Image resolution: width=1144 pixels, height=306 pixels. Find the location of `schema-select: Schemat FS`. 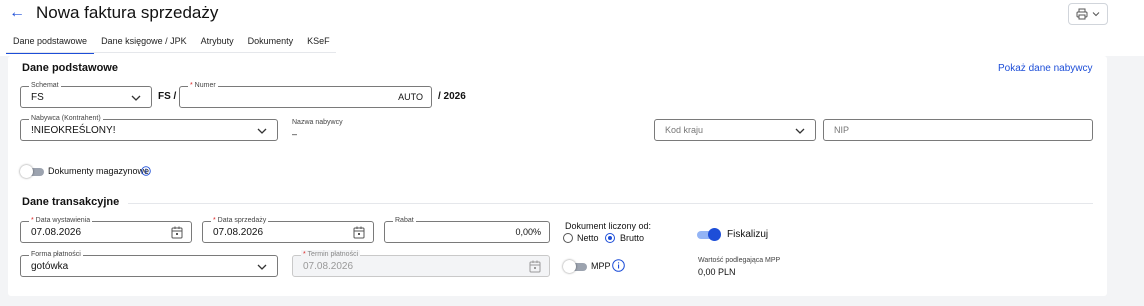

schema-select: Schemat FS is located at coordinates (86, 94).